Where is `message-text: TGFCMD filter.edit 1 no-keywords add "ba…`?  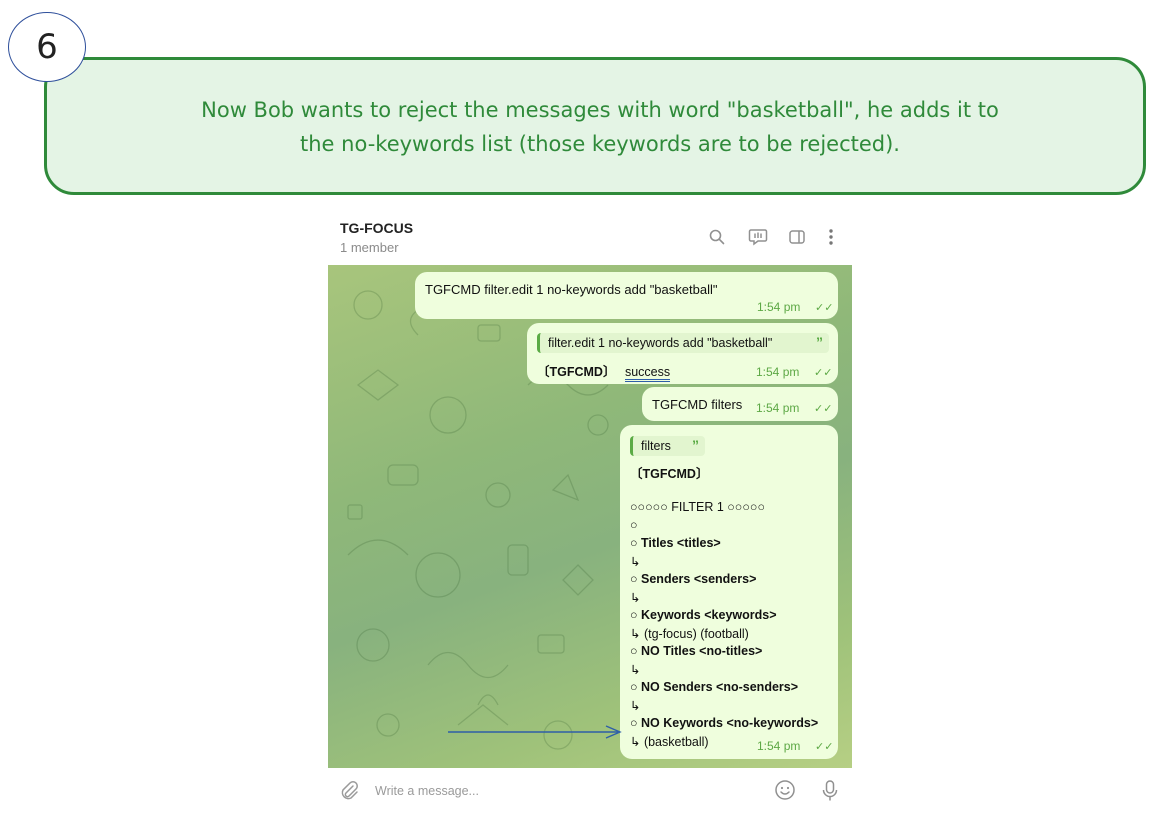 message-text: TGFCMD filter.edit 1 no-keywords add "ba… is located at coordinates (571, 289).